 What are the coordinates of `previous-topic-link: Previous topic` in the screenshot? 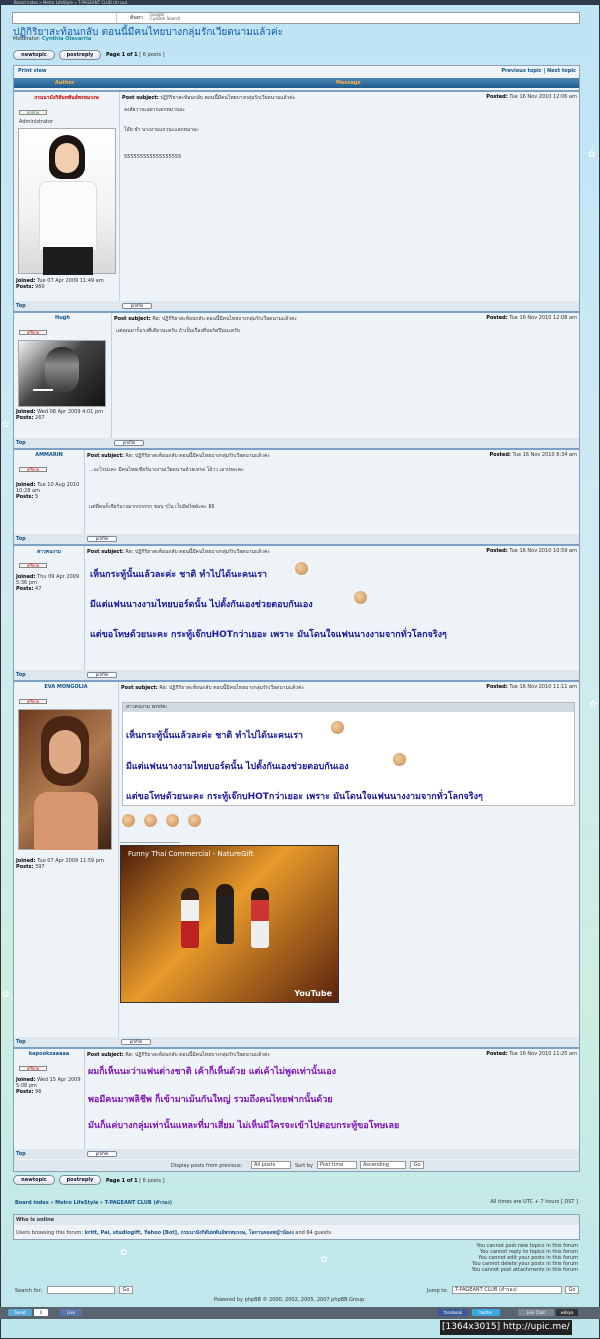 It's located at (521, 71).